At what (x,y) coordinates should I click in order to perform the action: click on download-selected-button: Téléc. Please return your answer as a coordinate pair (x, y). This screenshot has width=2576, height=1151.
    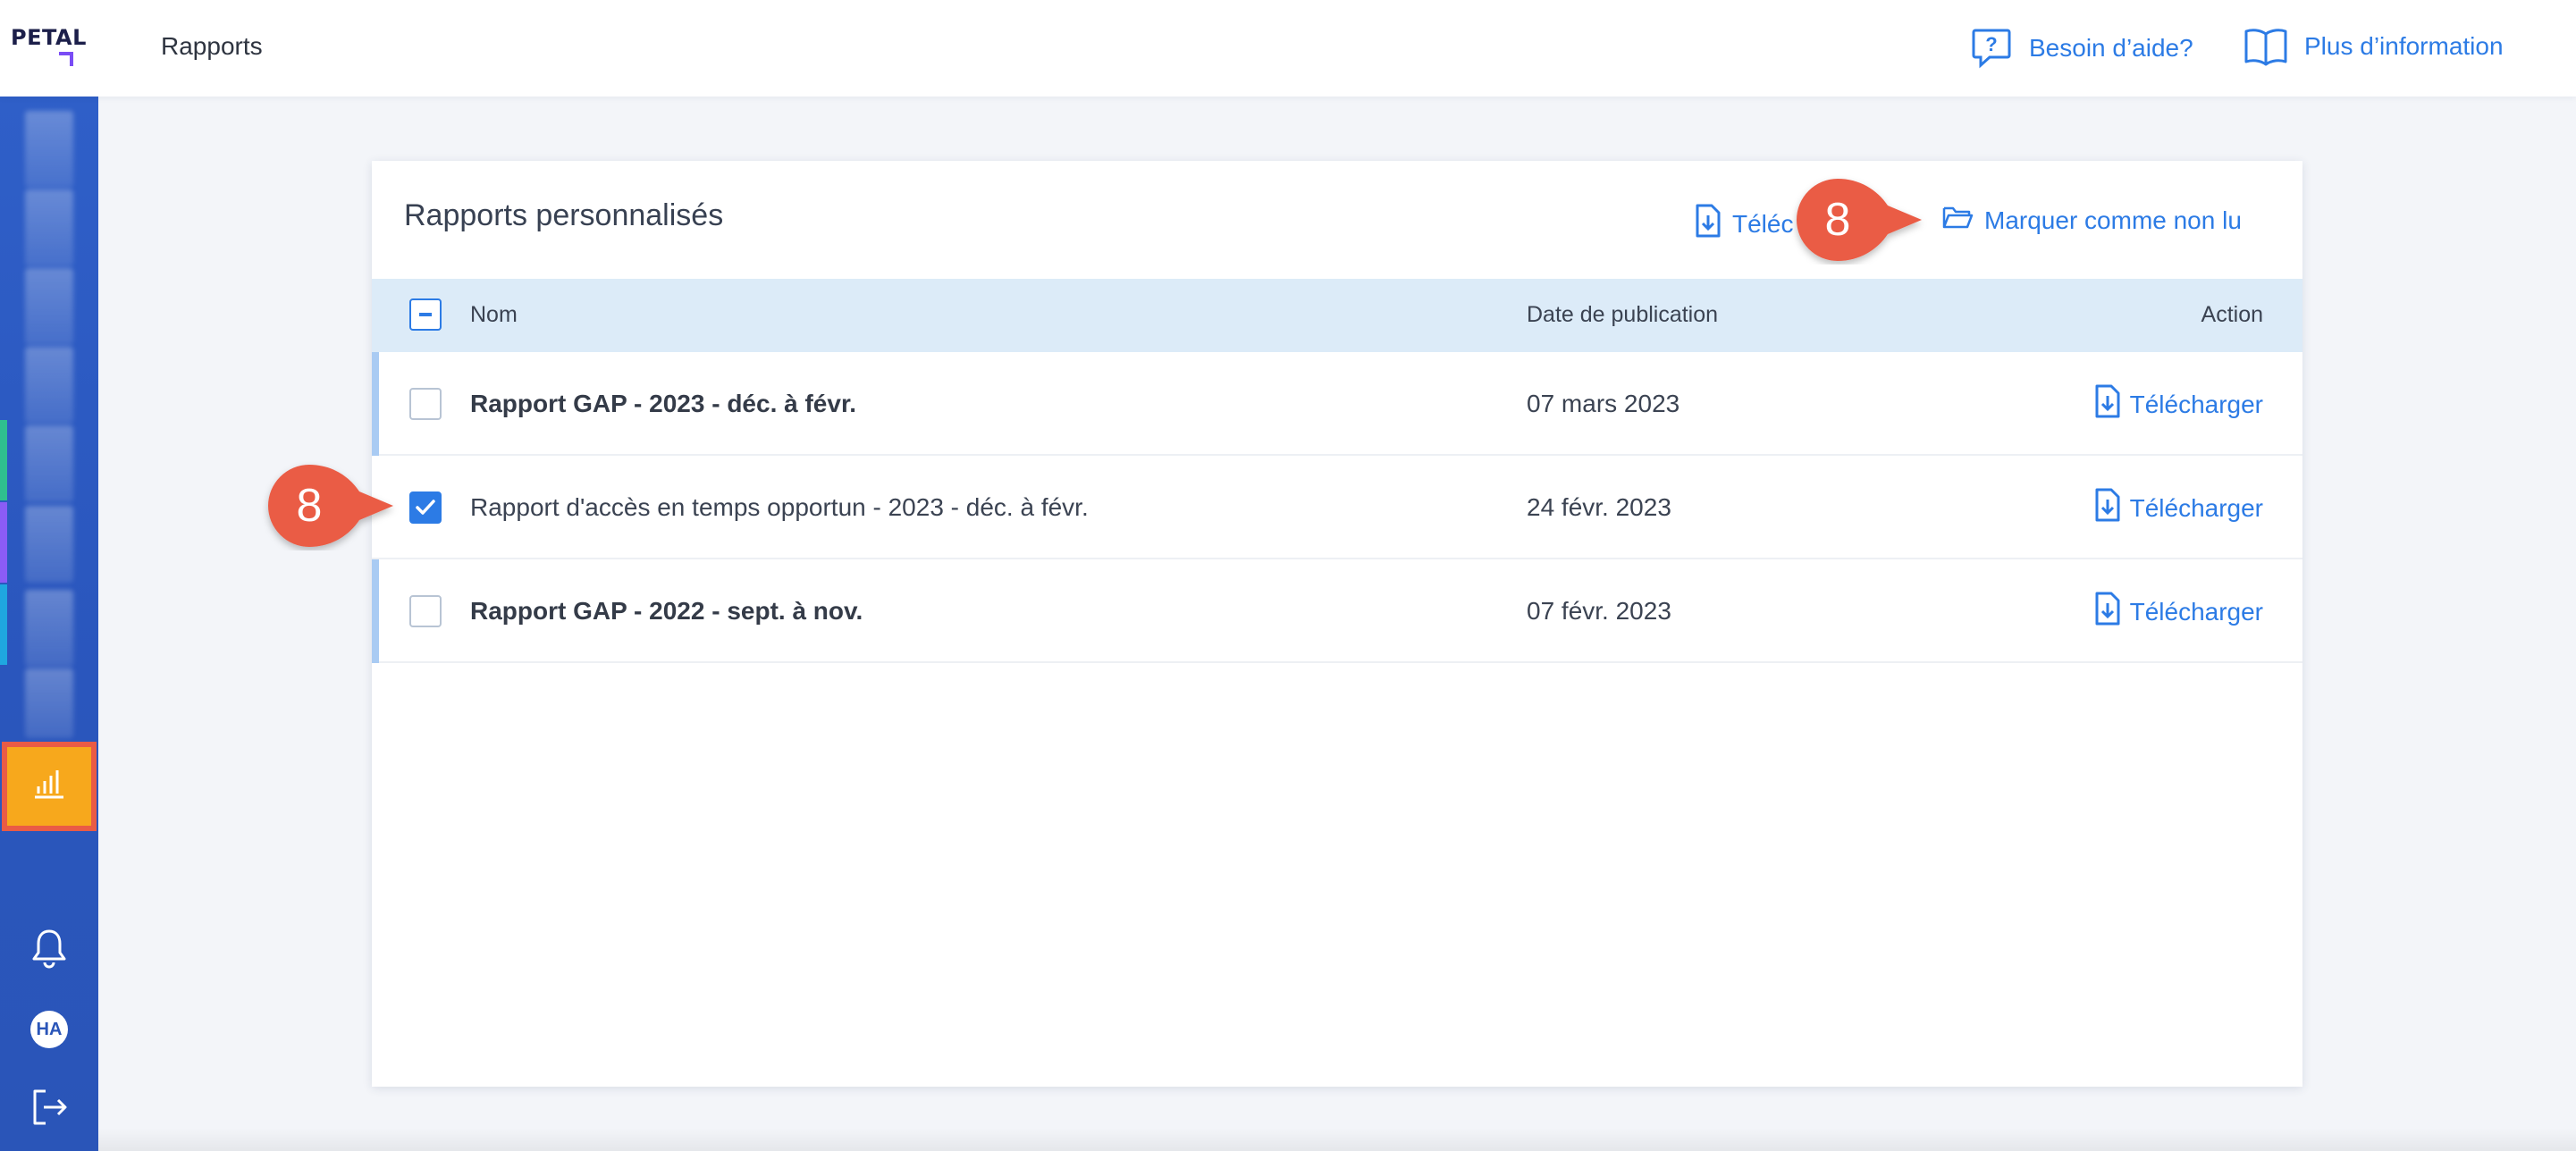
    Looking at the image, I should click on (1744, 224).